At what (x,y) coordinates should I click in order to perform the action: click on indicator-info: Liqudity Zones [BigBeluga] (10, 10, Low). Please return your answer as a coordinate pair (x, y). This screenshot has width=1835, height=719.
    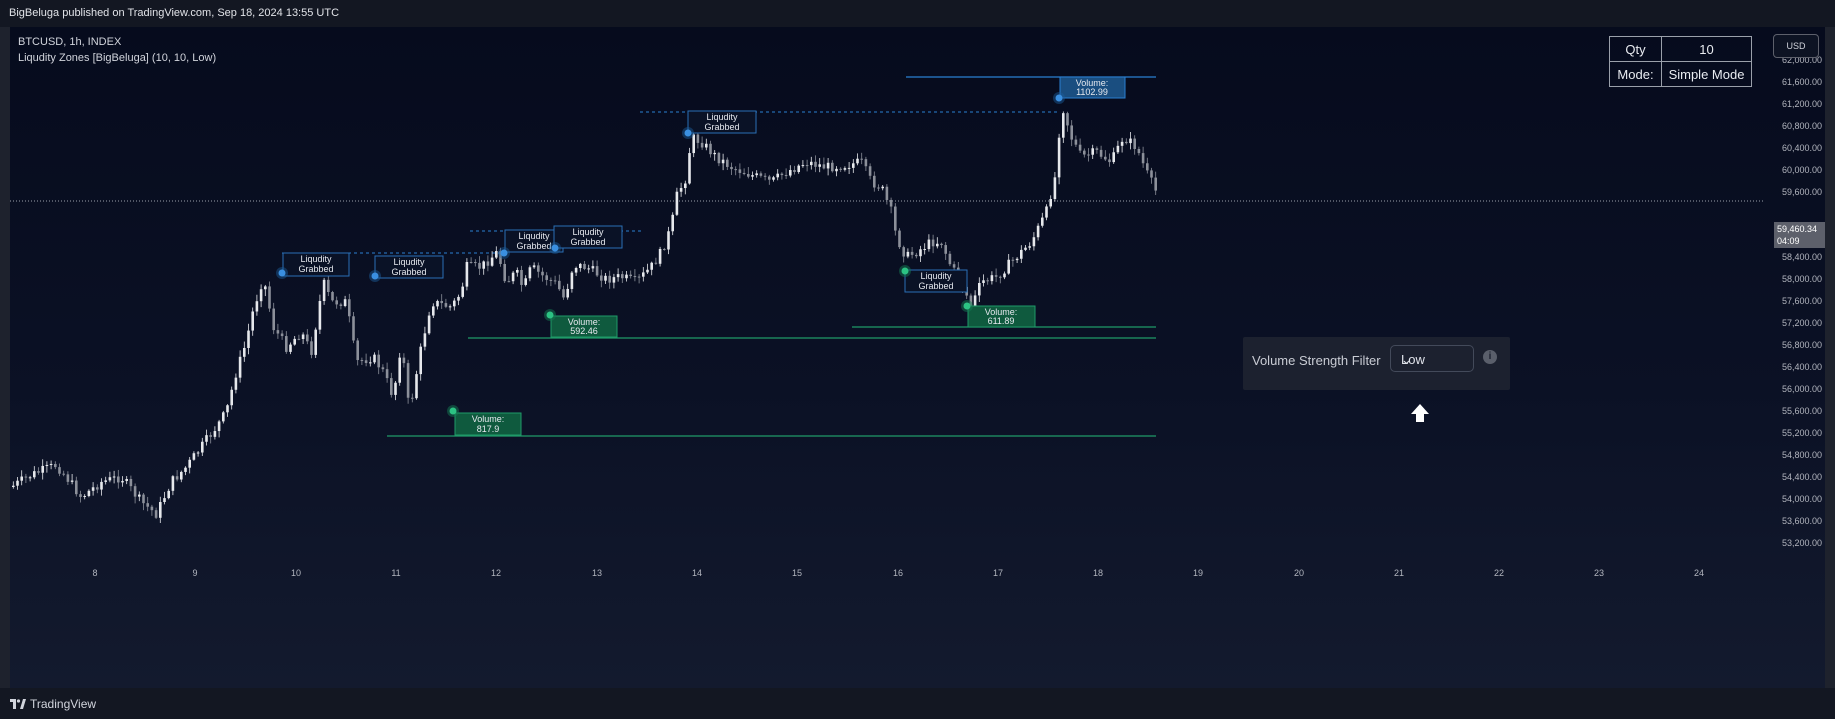
    Looking at the image, I should click on (117, 58).